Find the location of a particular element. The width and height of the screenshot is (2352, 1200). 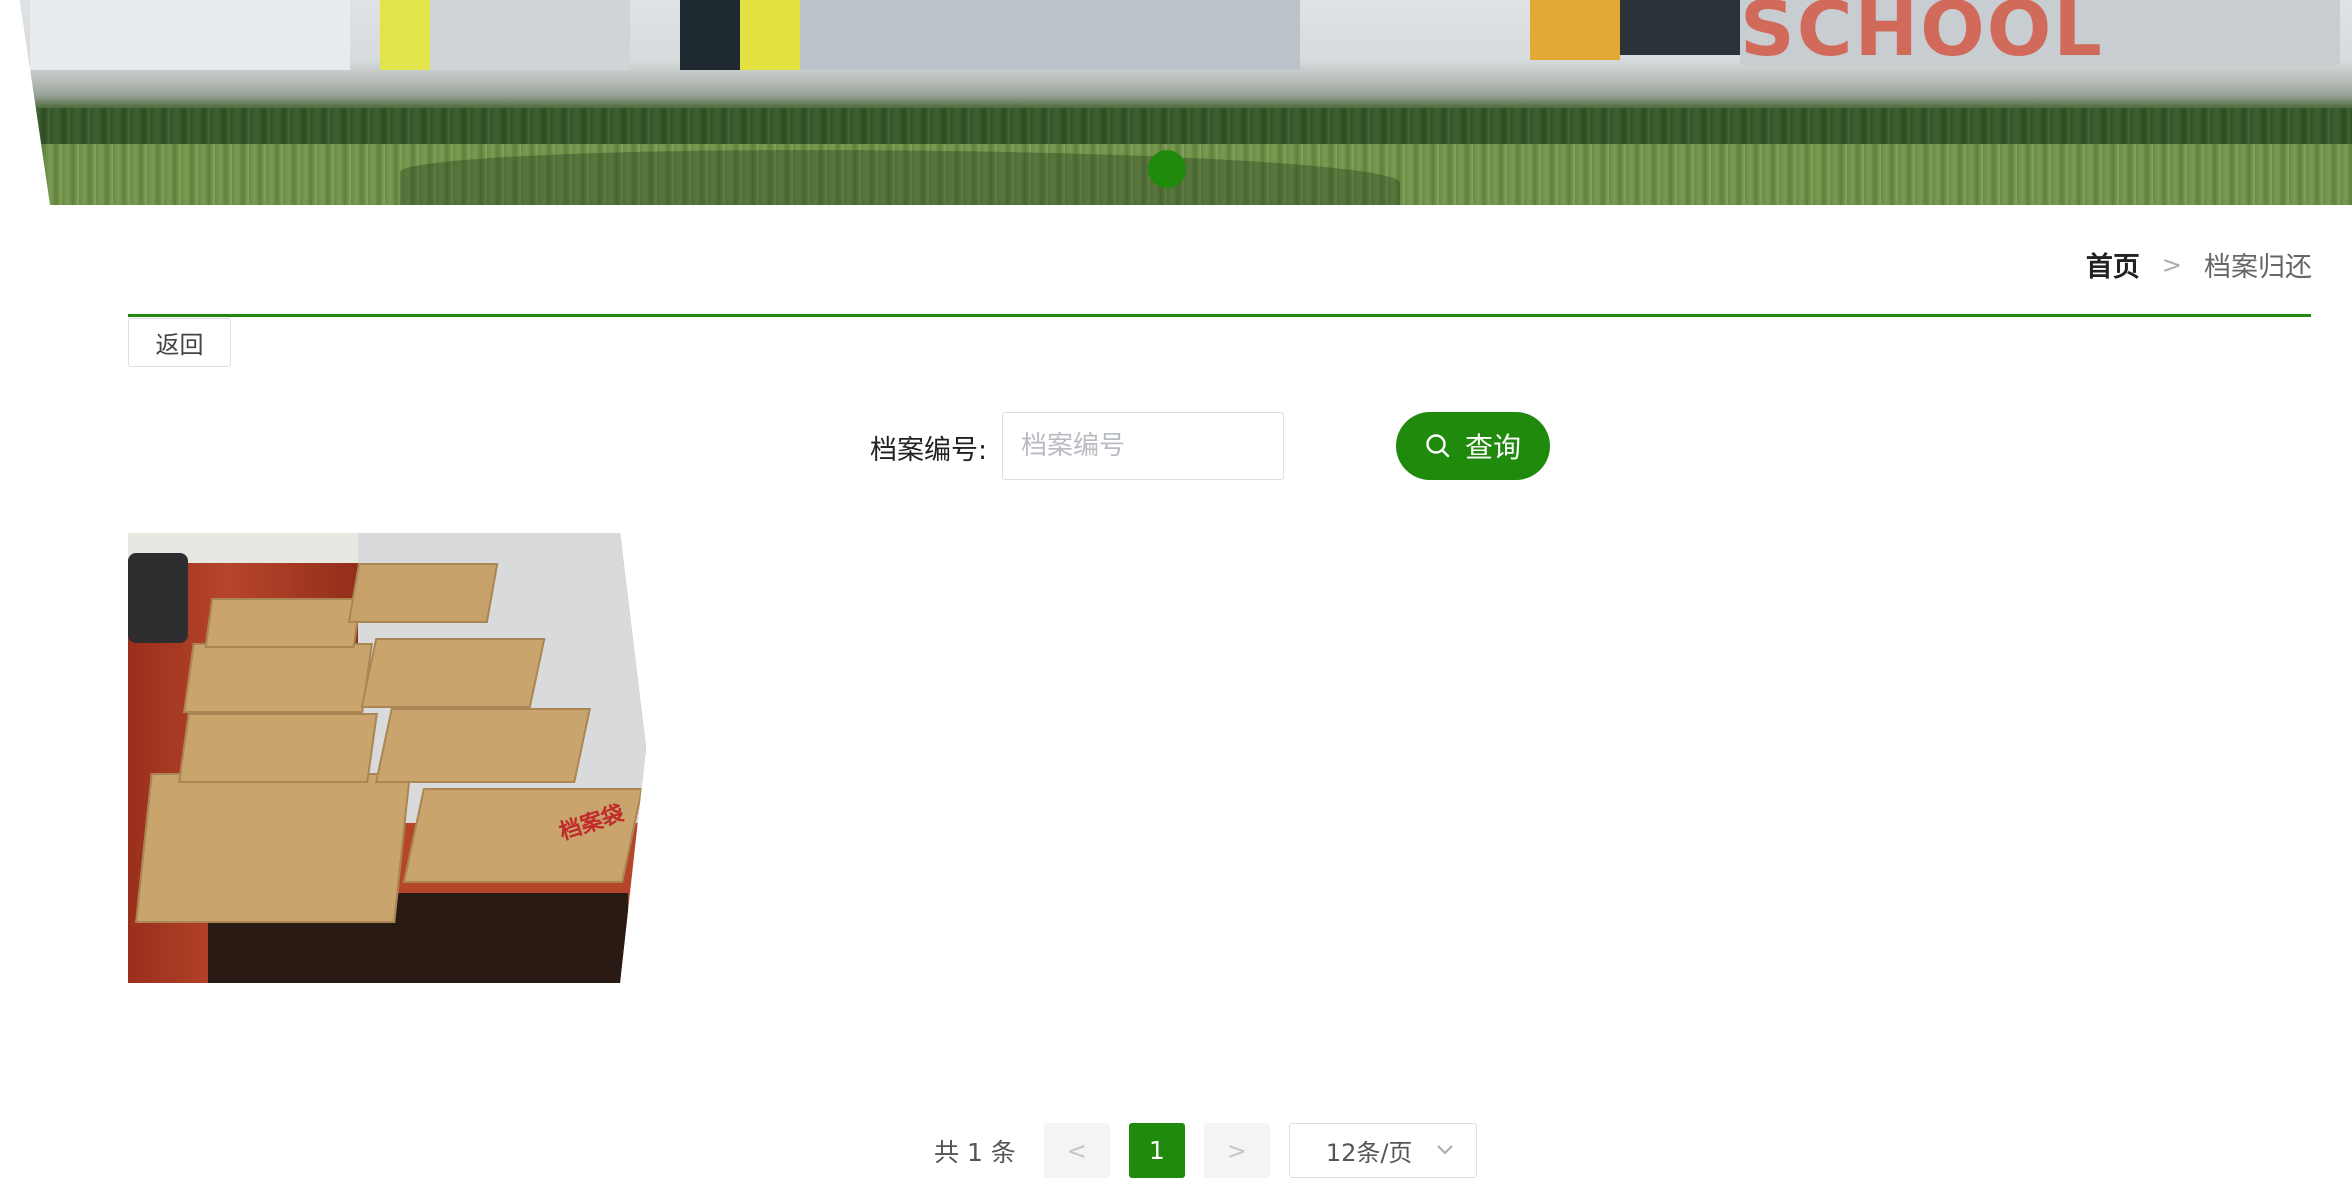

school-sign: SCHOOL is located at coordinates (1922, 36).